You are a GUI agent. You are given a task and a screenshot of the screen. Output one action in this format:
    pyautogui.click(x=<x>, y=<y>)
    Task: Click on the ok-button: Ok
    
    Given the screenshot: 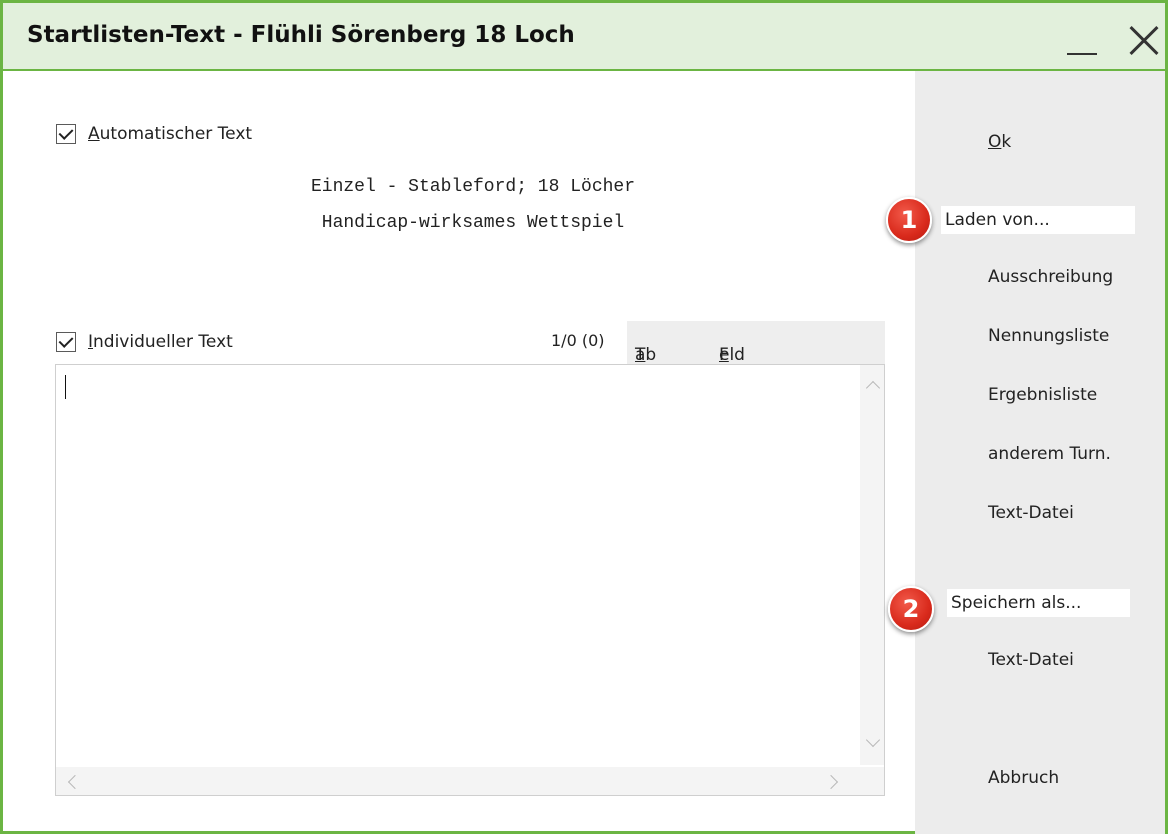 What is the action you would take?
    pyautogui.click(x=999, y=142)
    